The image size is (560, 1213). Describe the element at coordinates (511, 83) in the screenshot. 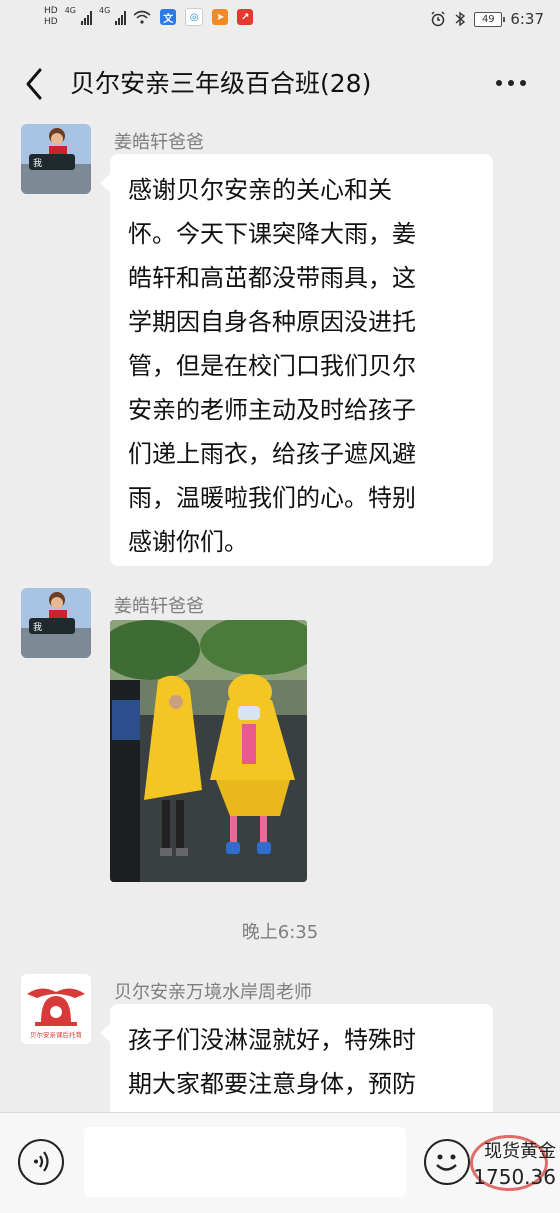

I see `more-dots-icon` at that location.